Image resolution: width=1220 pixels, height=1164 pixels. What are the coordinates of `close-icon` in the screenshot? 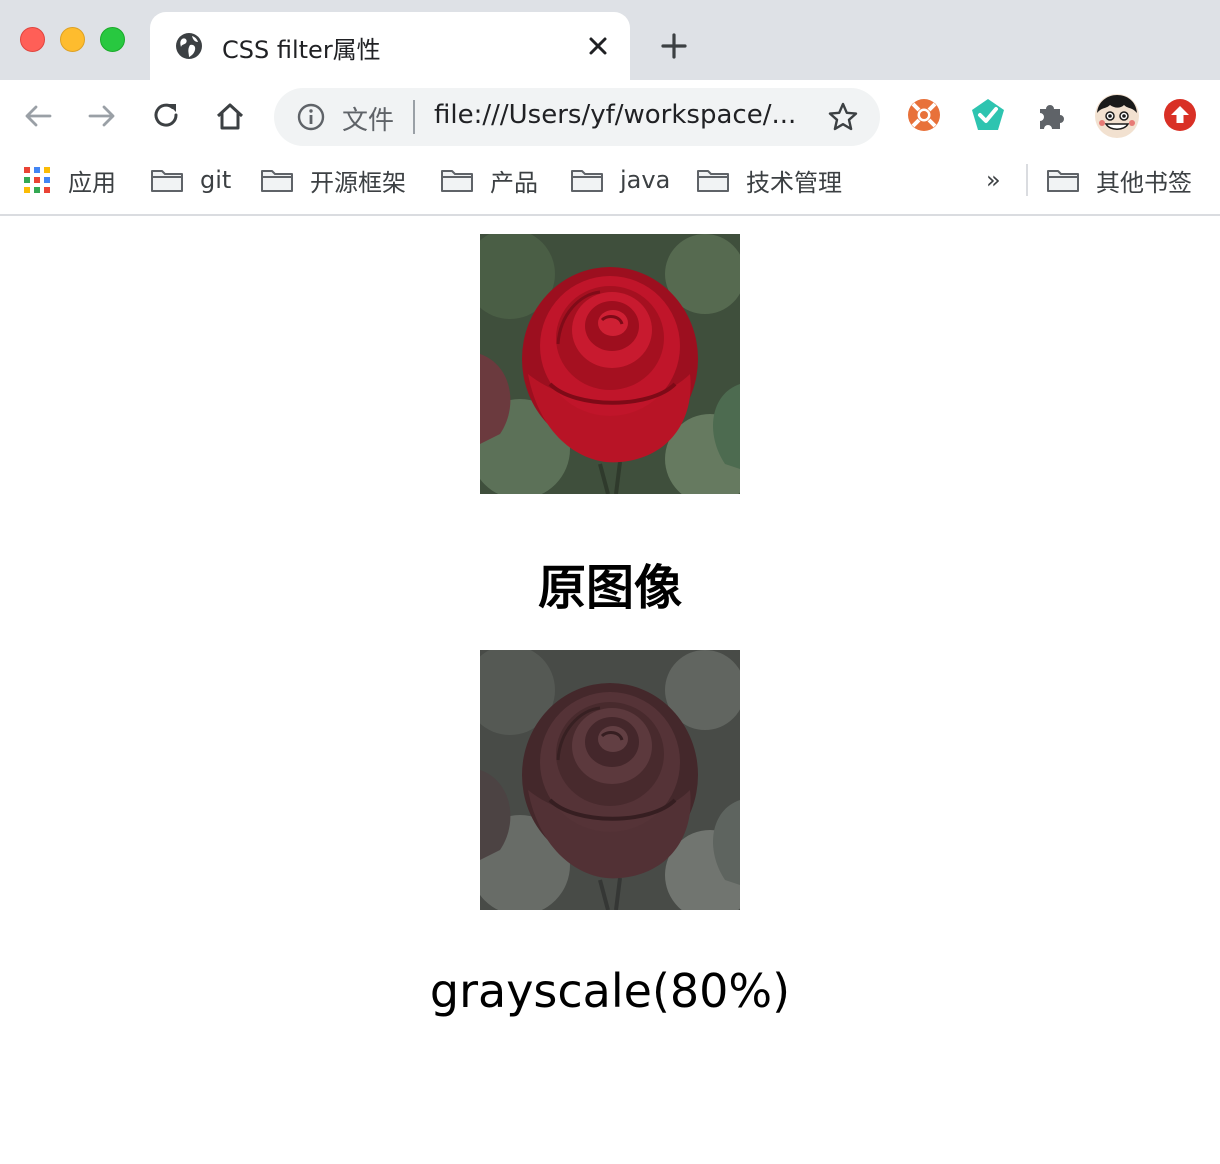 It's located at (598, 46).